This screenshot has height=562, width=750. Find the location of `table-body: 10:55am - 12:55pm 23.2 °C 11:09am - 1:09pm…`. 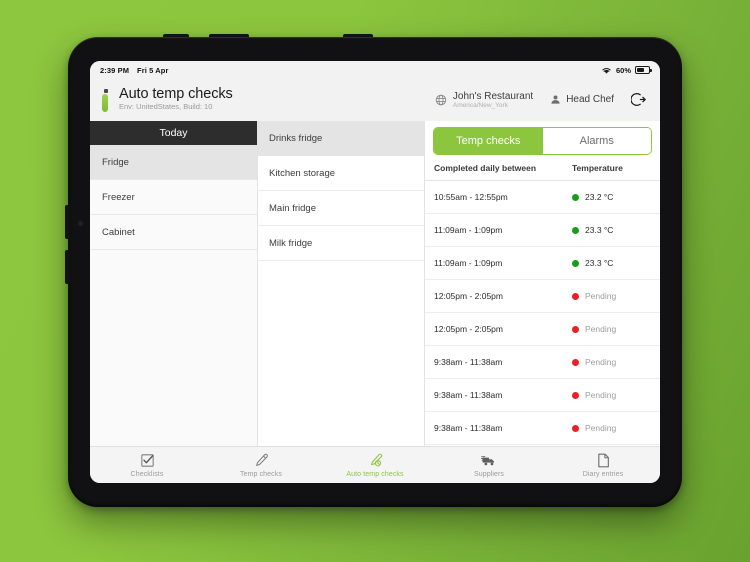

table-body: 10:55am - 12:55pm 23.2 °C 11:09am - 1:09pm… is located at coordinates (542, 313).